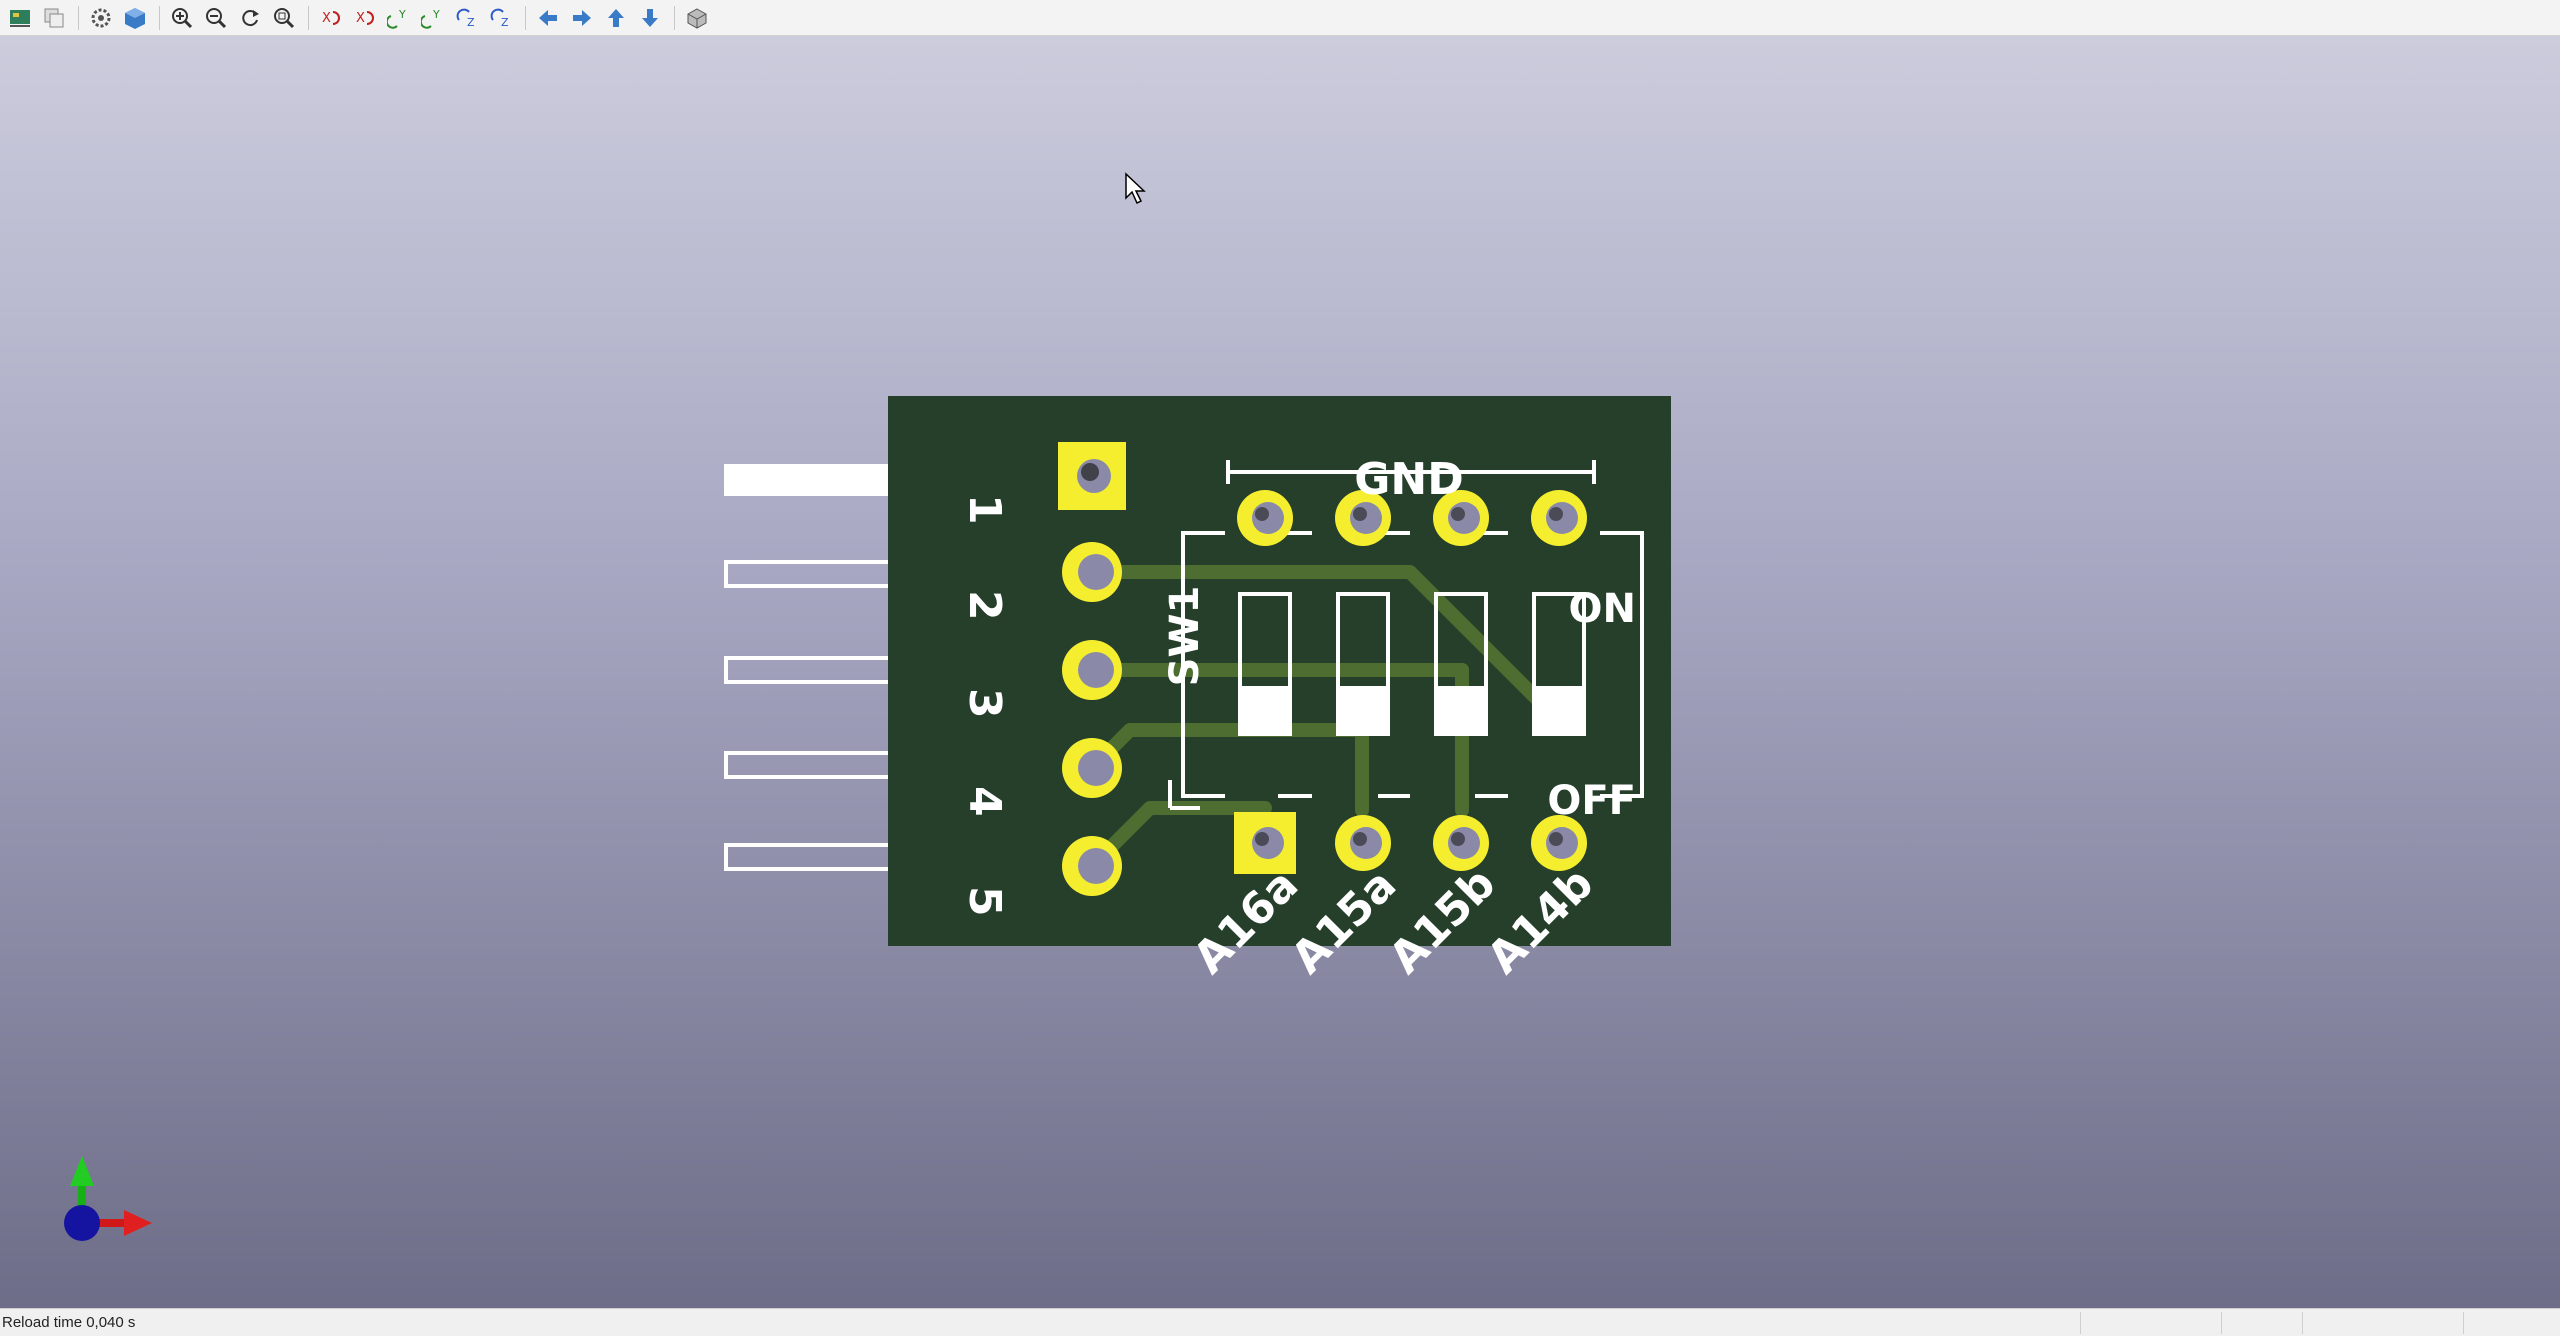  What do you see at coordinates (284, 18) in the screenshot?
I see `zoom-fit-icon` at bounding box center [284, 18].